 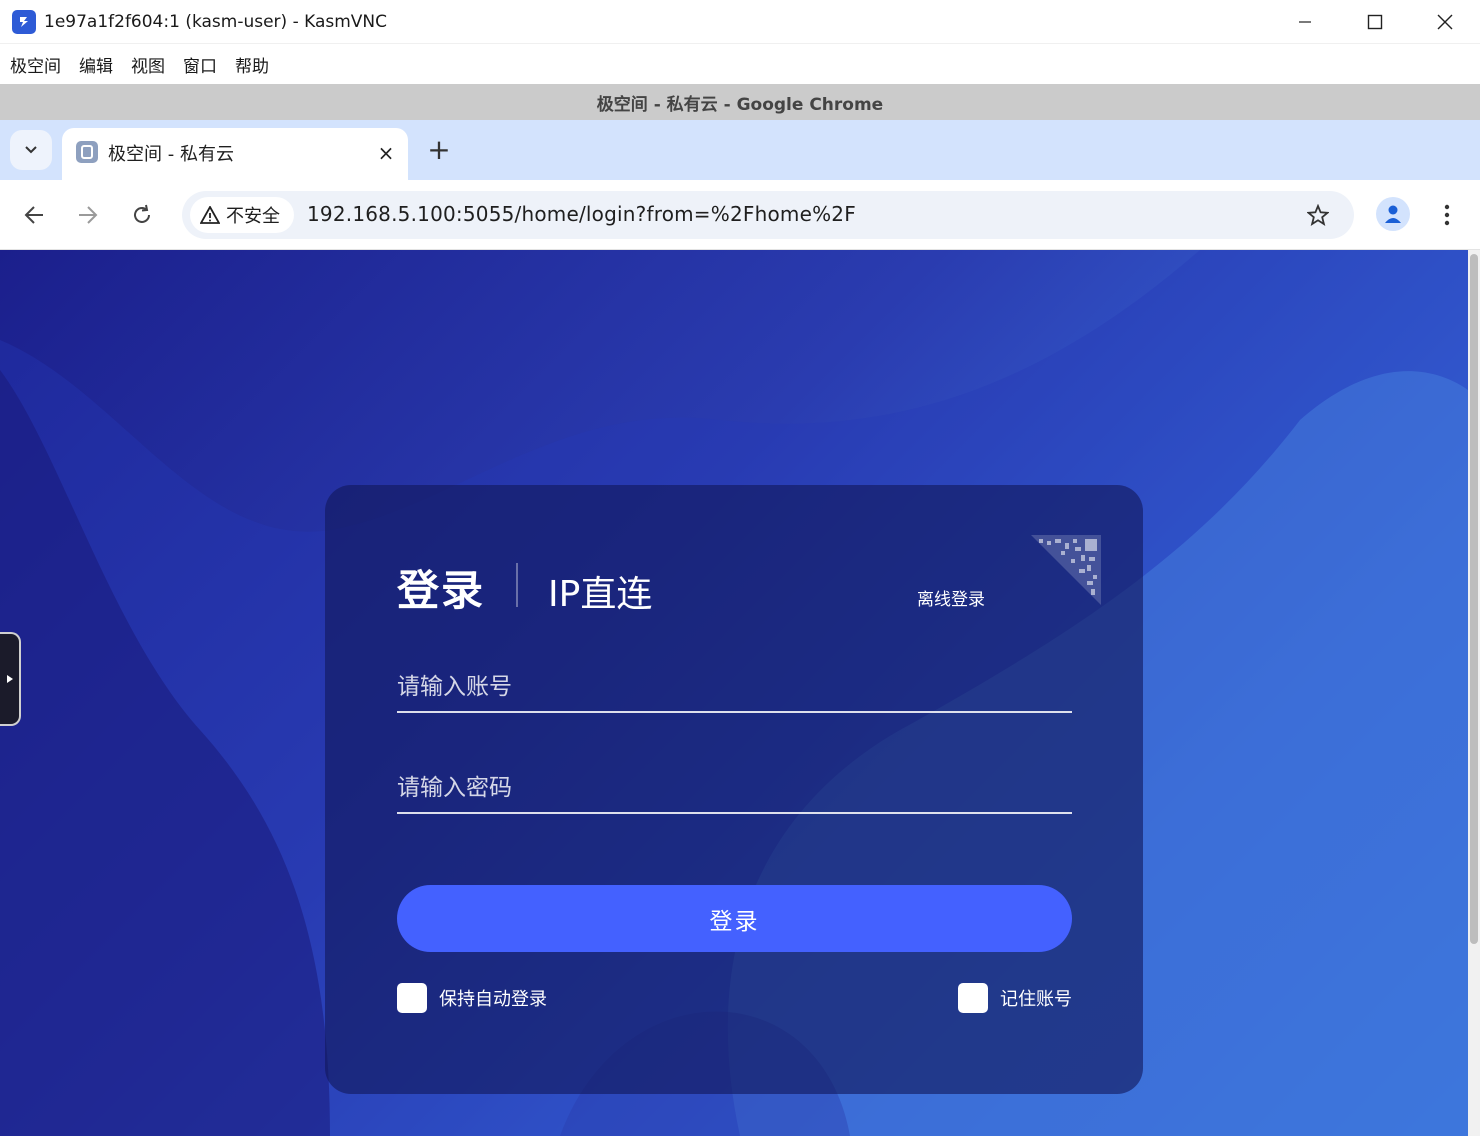 I want to click on chevron-down-icon, so click(x=31, y=150).